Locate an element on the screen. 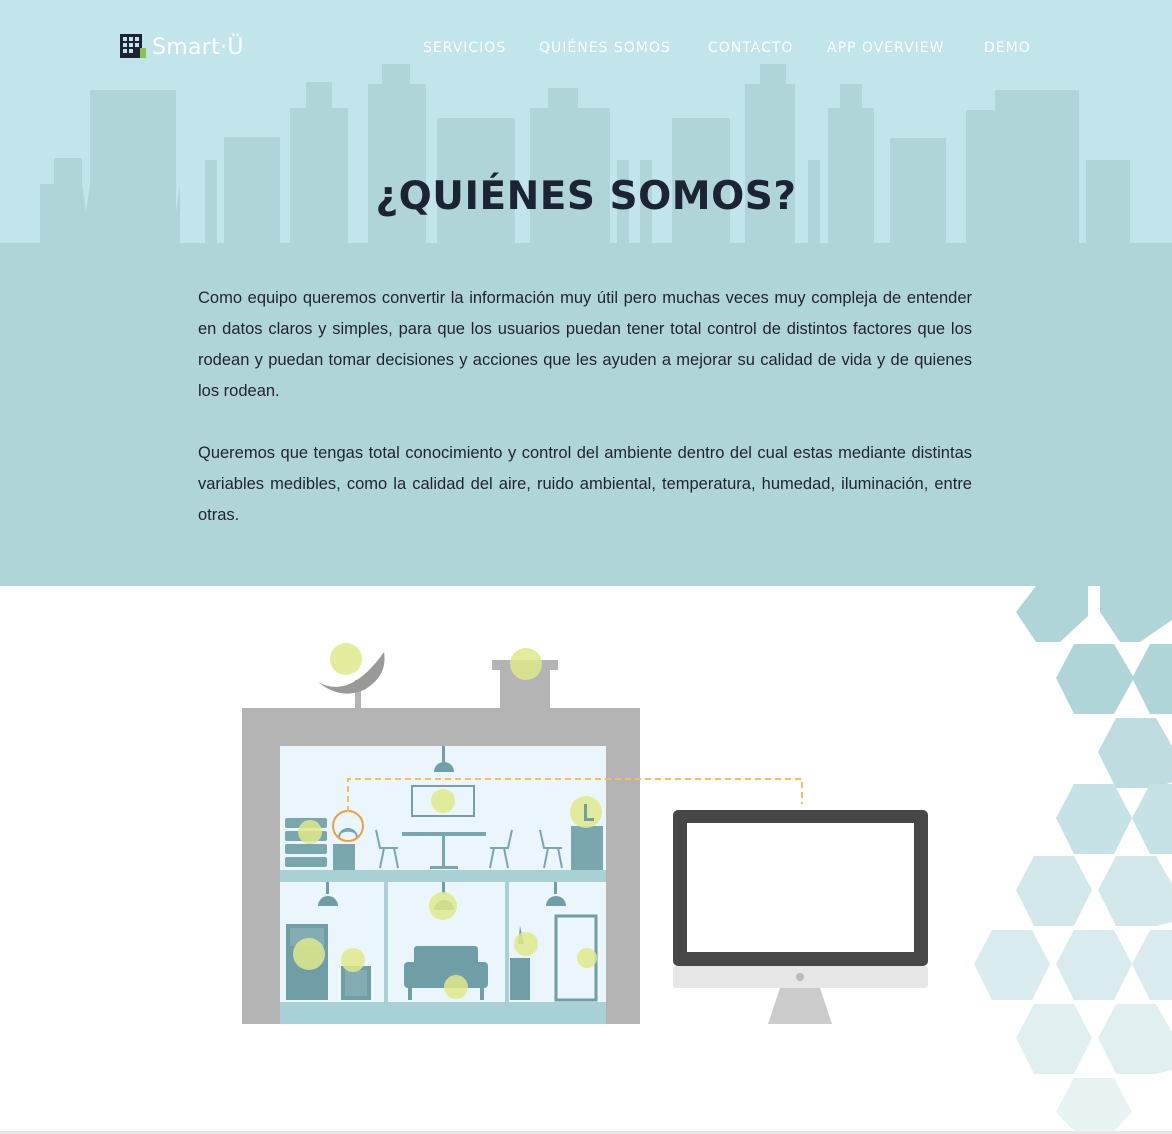 This screenshot has width=1172, height=1134. monitor is located at coordinates (800, 917).